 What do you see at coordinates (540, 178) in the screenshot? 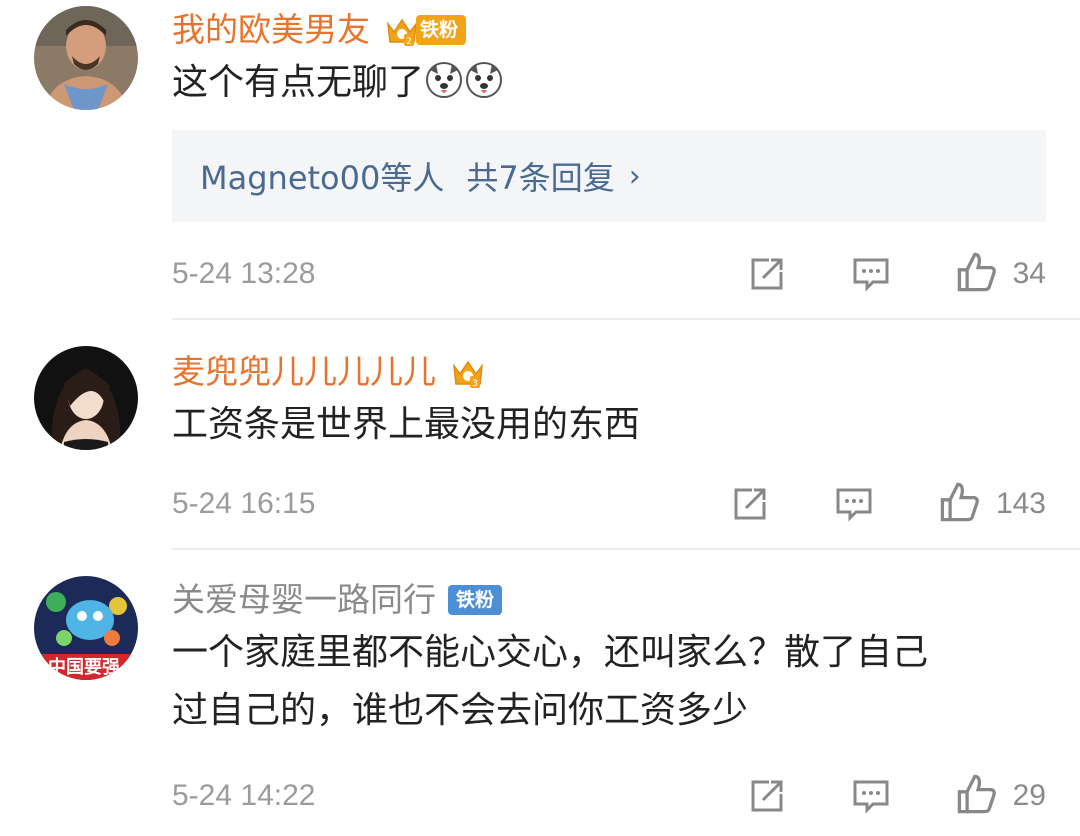
I see `reply-count: 共7条回复` at bounding box center [540, 178].